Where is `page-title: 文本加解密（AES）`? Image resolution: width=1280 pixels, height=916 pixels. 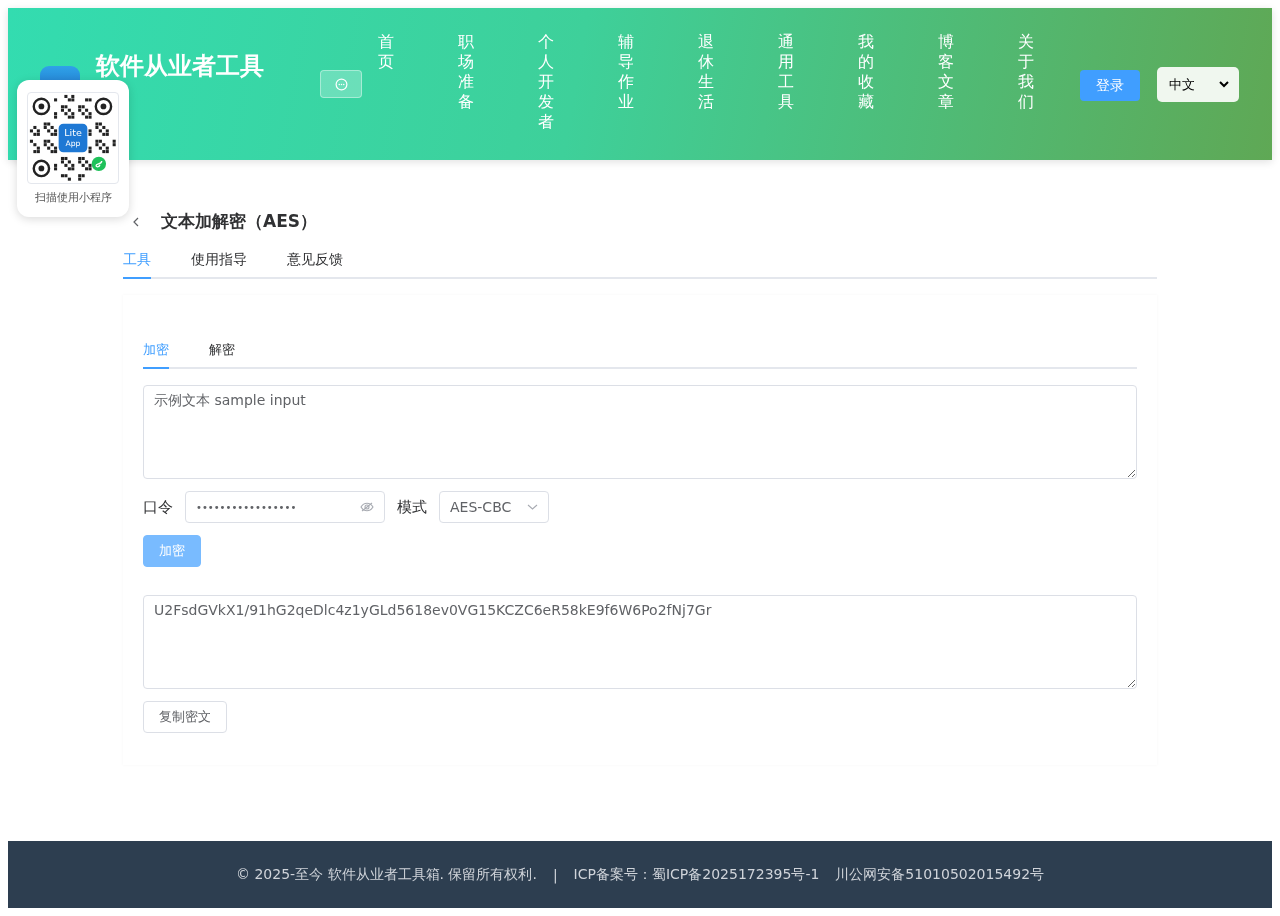 page-title: 文本加解密（AES） is located at coordinates (239, 221).